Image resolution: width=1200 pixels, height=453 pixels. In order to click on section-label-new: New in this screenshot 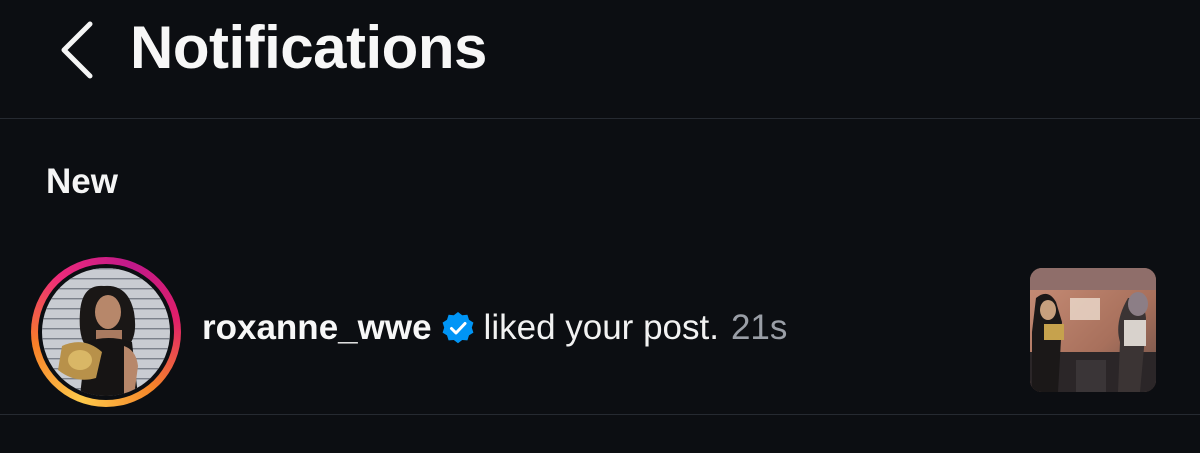, I will do `click(82, 181)`.